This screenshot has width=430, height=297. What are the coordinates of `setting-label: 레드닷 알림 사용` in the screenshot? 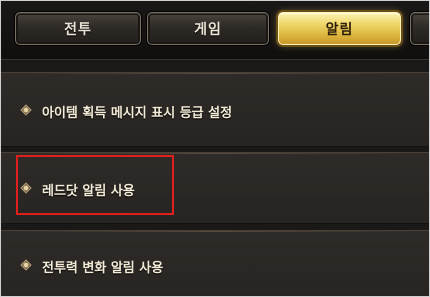 It's located at (88, 191).